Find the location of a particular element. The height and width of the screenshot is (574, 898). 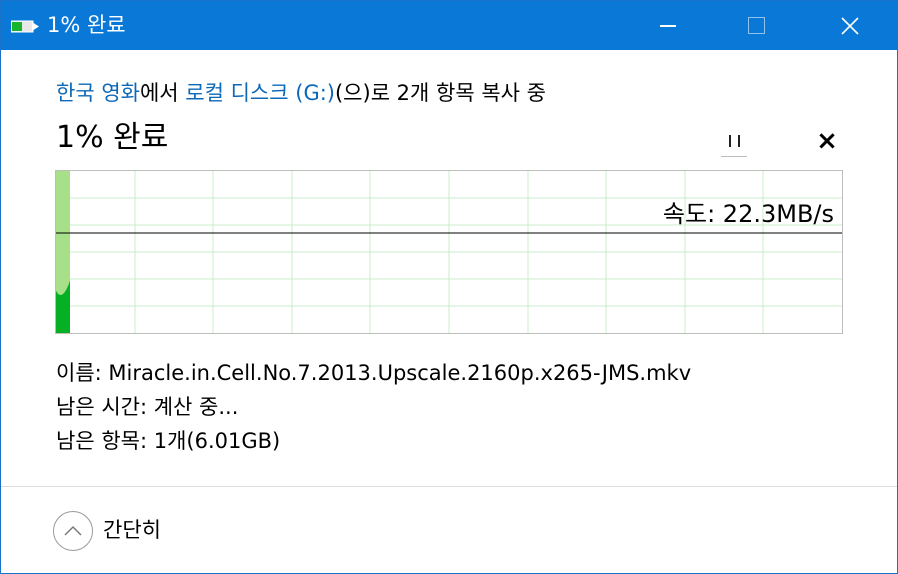

close-window-button is located at coordinates (850, 25).